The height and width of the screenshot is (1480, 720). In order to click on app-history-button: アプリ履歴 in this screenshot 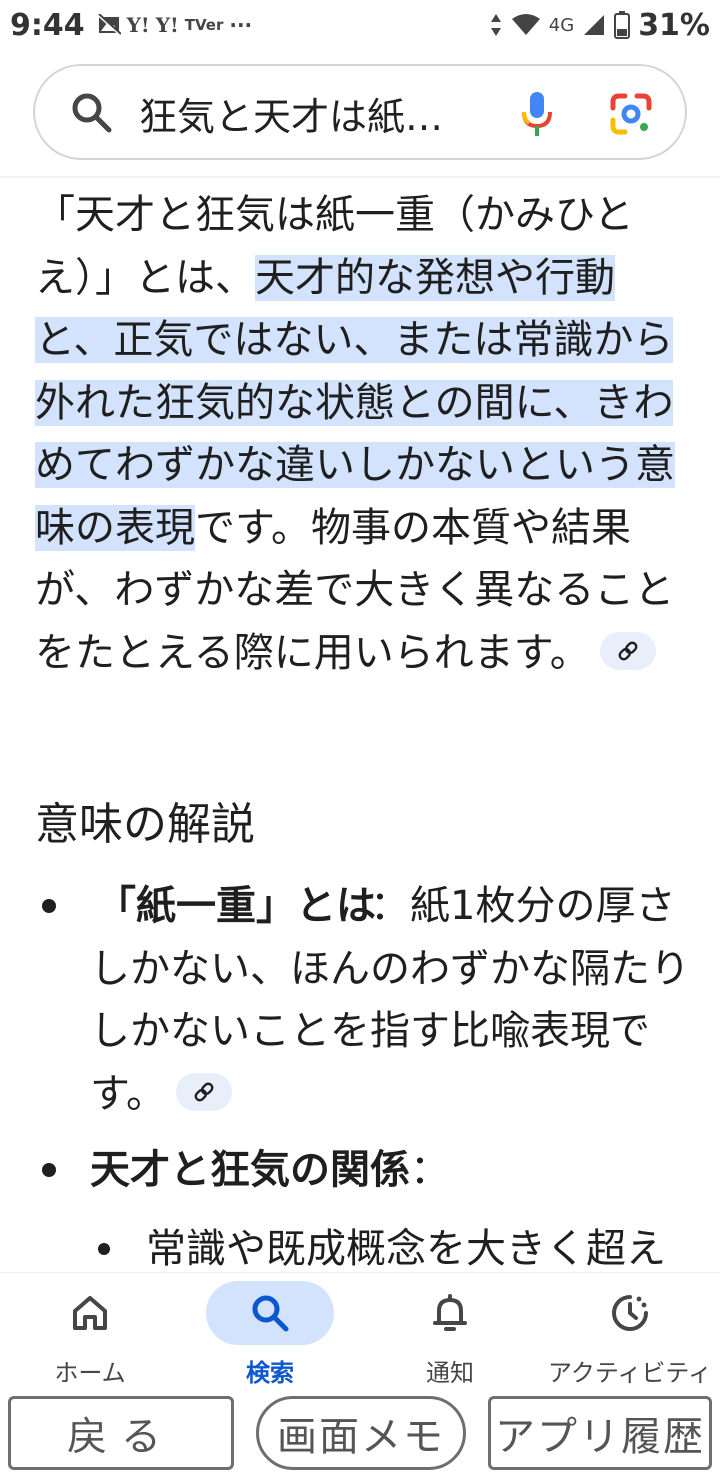, I will do `click(600, 1433)`.